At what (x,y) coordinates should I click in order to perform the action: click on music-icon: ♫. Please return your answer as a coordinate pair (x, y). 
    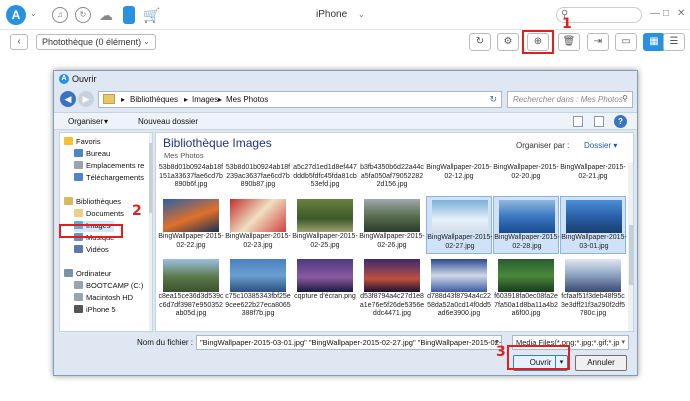
    Looking at the image, I should click on (60, 15).